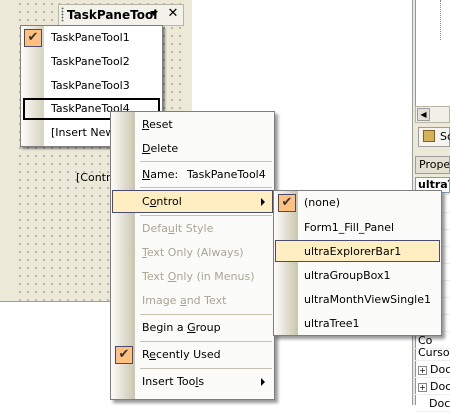 Image resolution: width=450 pixels, height=412 pixels. Describe the element at coordinates (192, 149) in the screenshot. I see `menu-item-delete: Delete` at that location.